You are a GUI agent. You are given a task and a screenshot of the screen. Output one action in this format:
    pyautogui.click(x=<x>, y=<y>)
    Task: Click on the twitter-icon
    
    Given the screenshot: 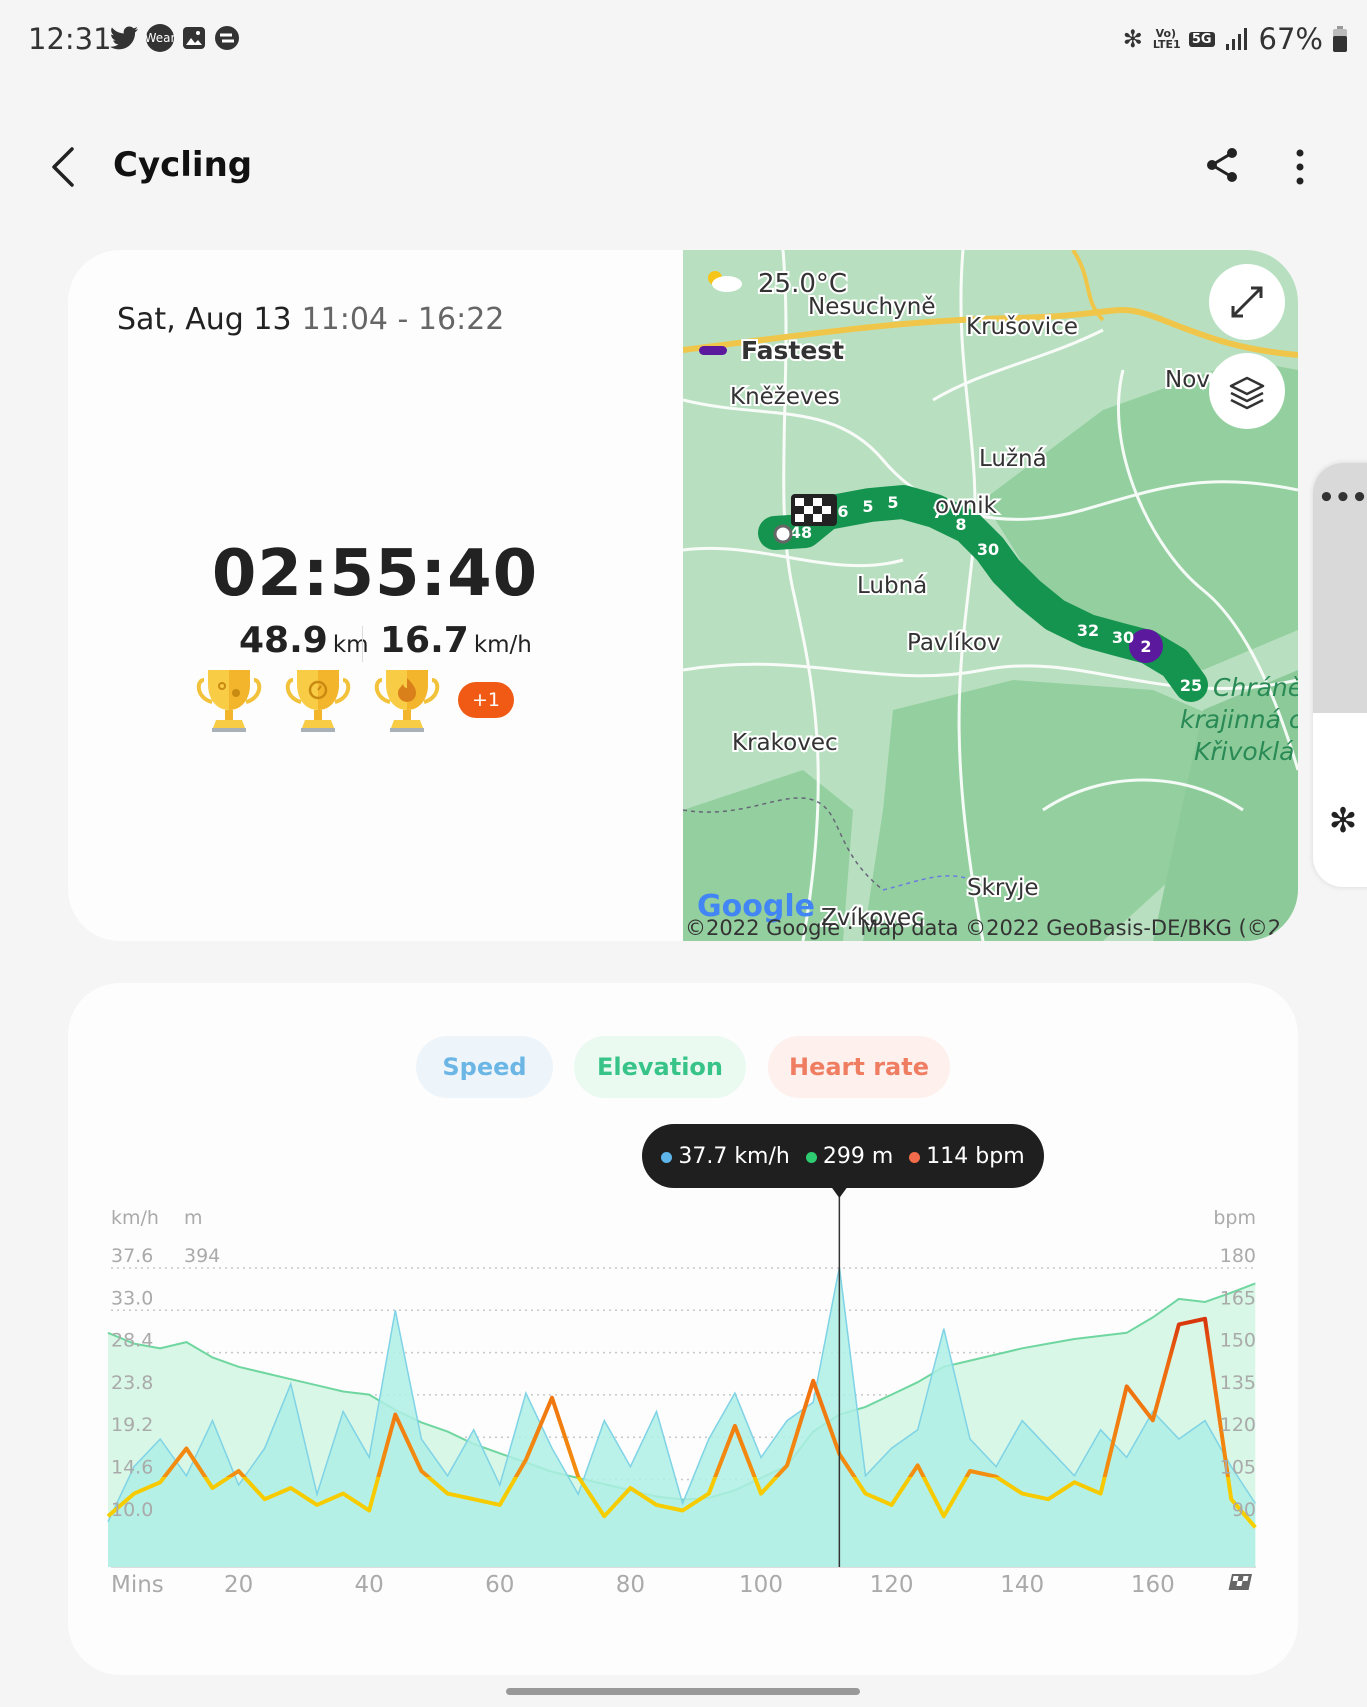 What is the action you would take?
    pyautogui.click(x=124, y=38)
    